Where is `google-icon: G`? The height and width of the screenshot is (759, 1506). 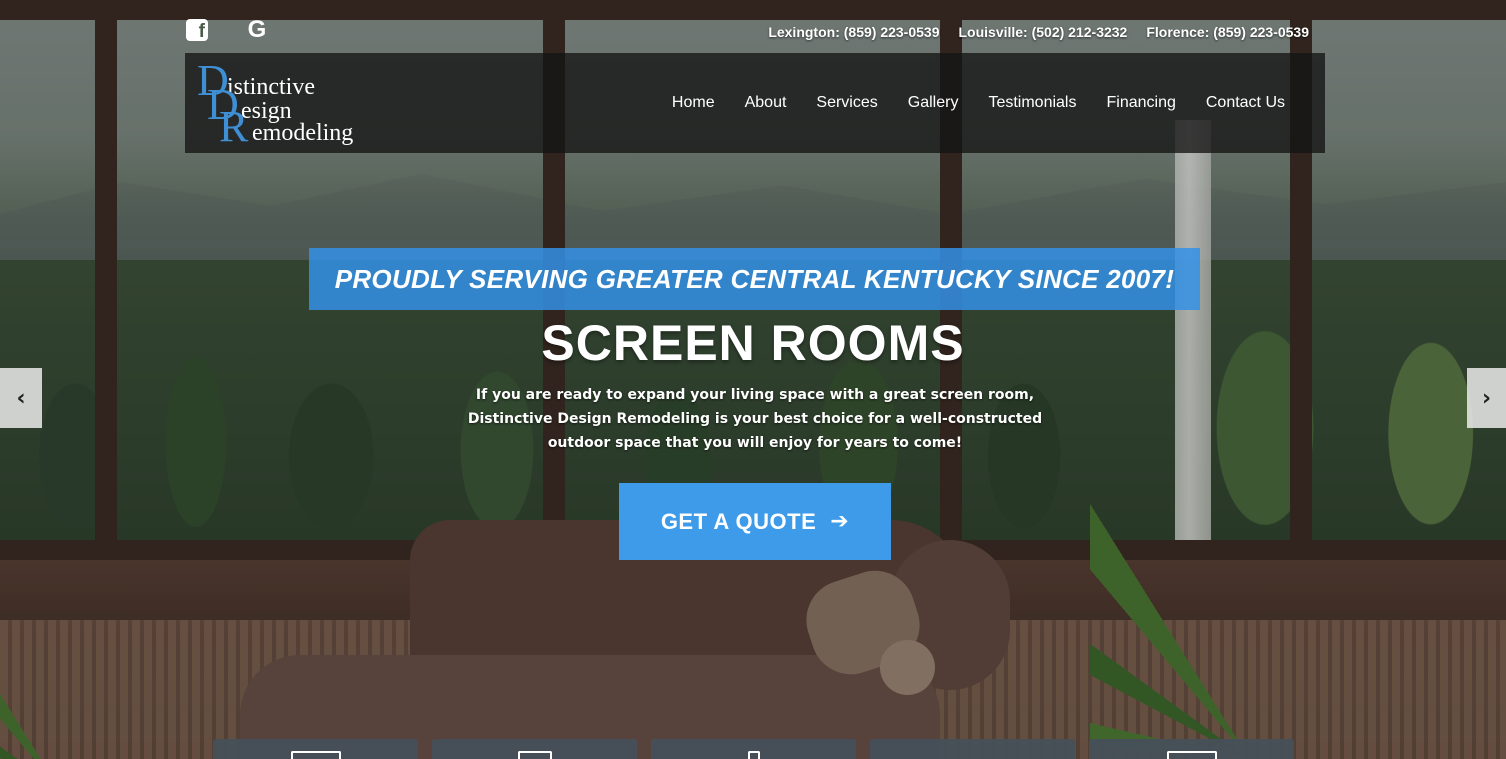
google-icon: G is located at coordinates (257, 29).